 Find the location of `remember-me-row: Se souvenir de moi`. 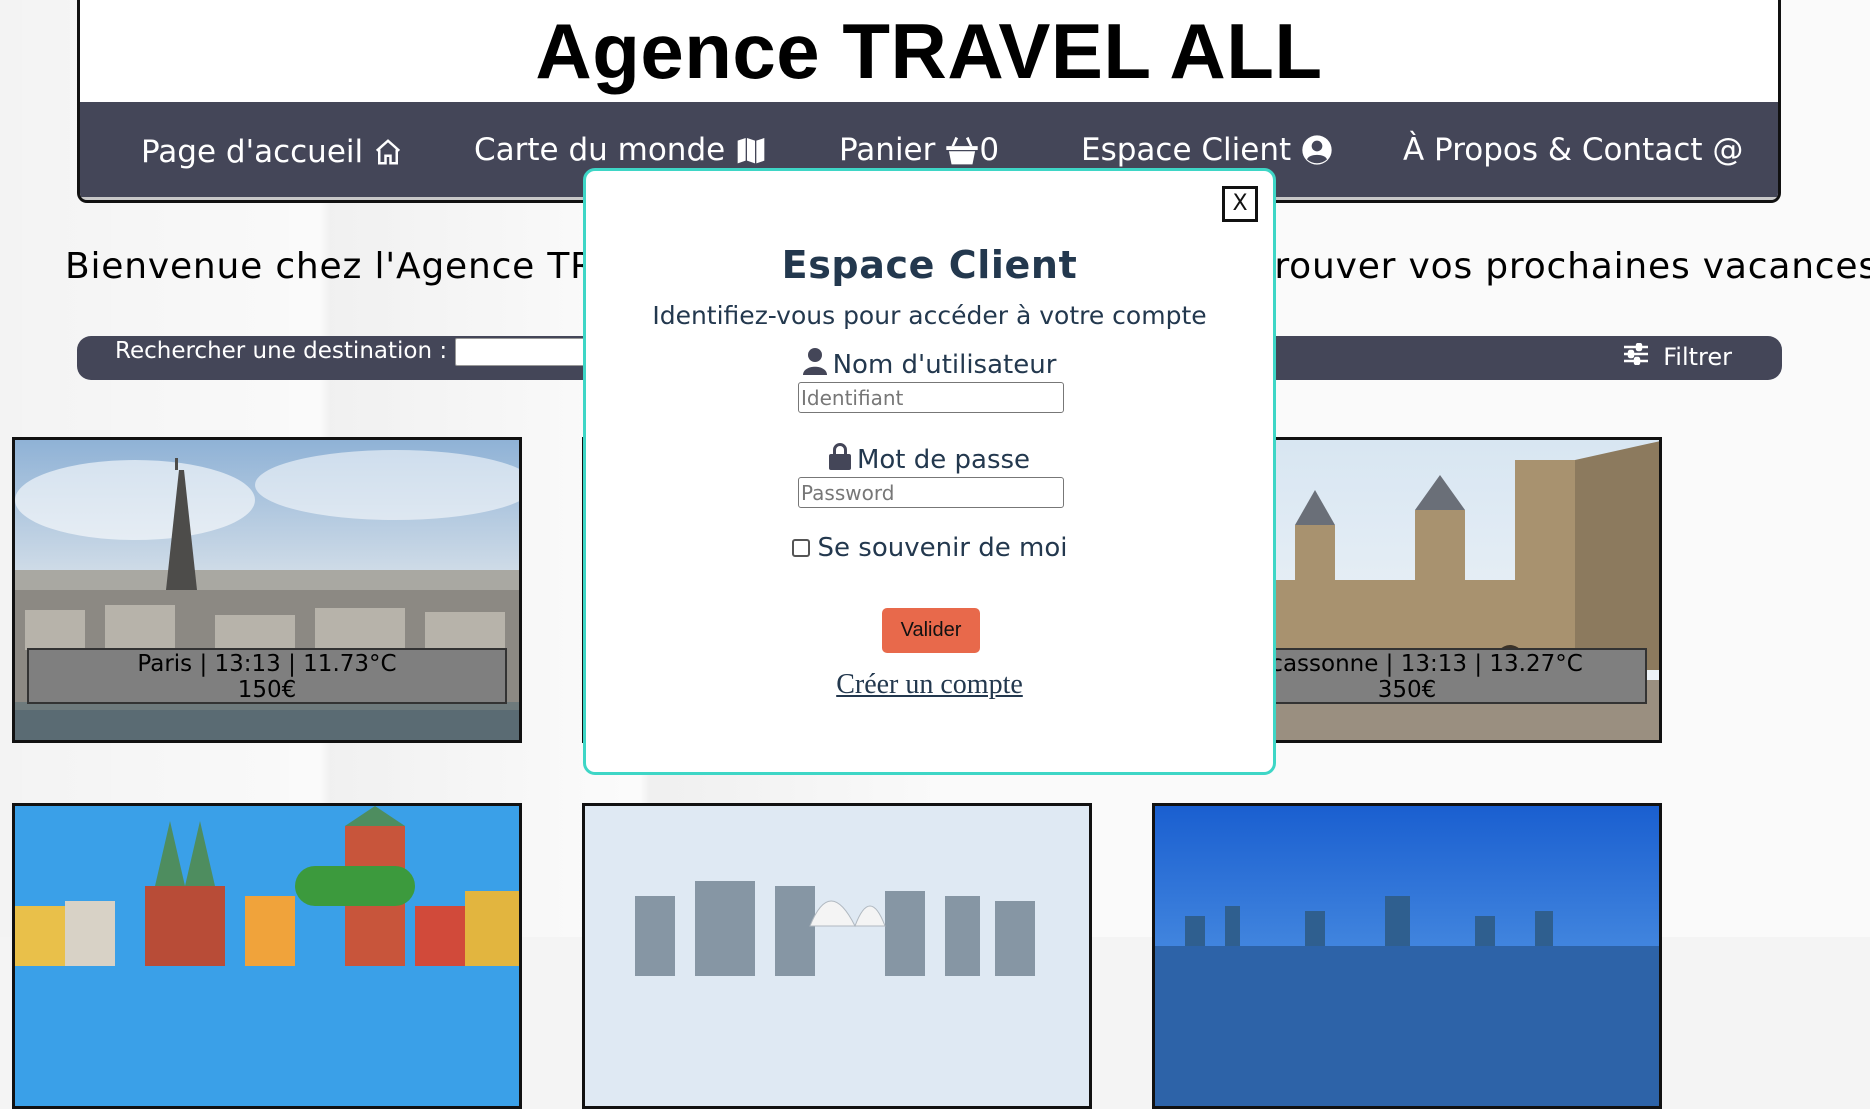

remember-me-row: Se souvenir de moi is located at coordinates (929, 548).